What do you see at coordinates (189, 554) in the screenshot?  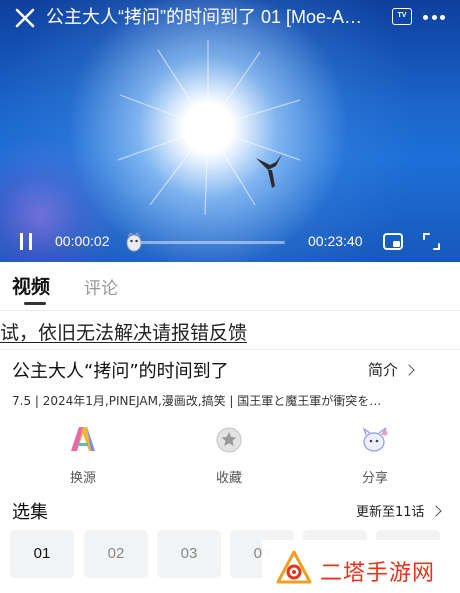 I see `episode-item: 03` at bounding box center [189, 554].